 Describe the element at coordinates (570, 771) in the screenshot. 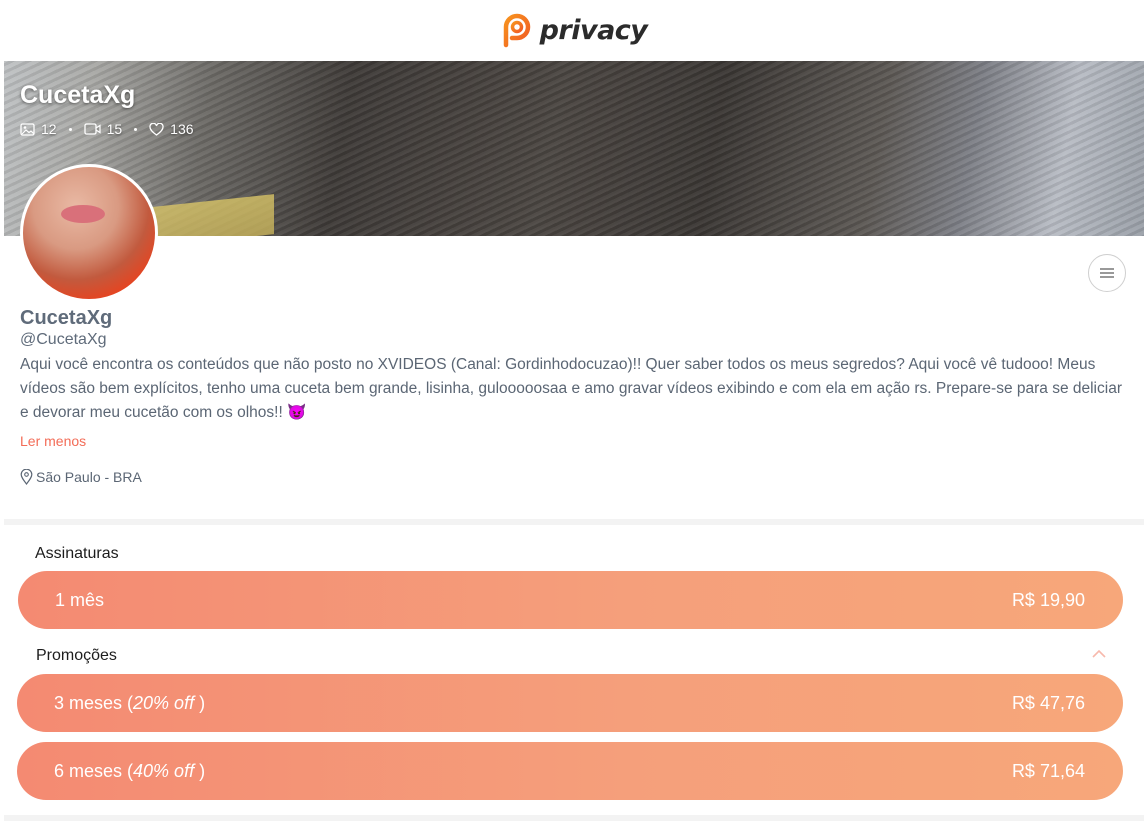

I see `plan-6-months-button: 6 meses (40% off ) R$ 71,64` at that location.